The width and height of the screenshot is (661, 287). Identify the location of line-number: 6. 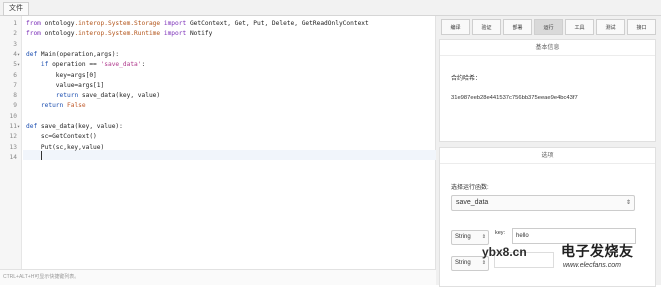
(15, 75).